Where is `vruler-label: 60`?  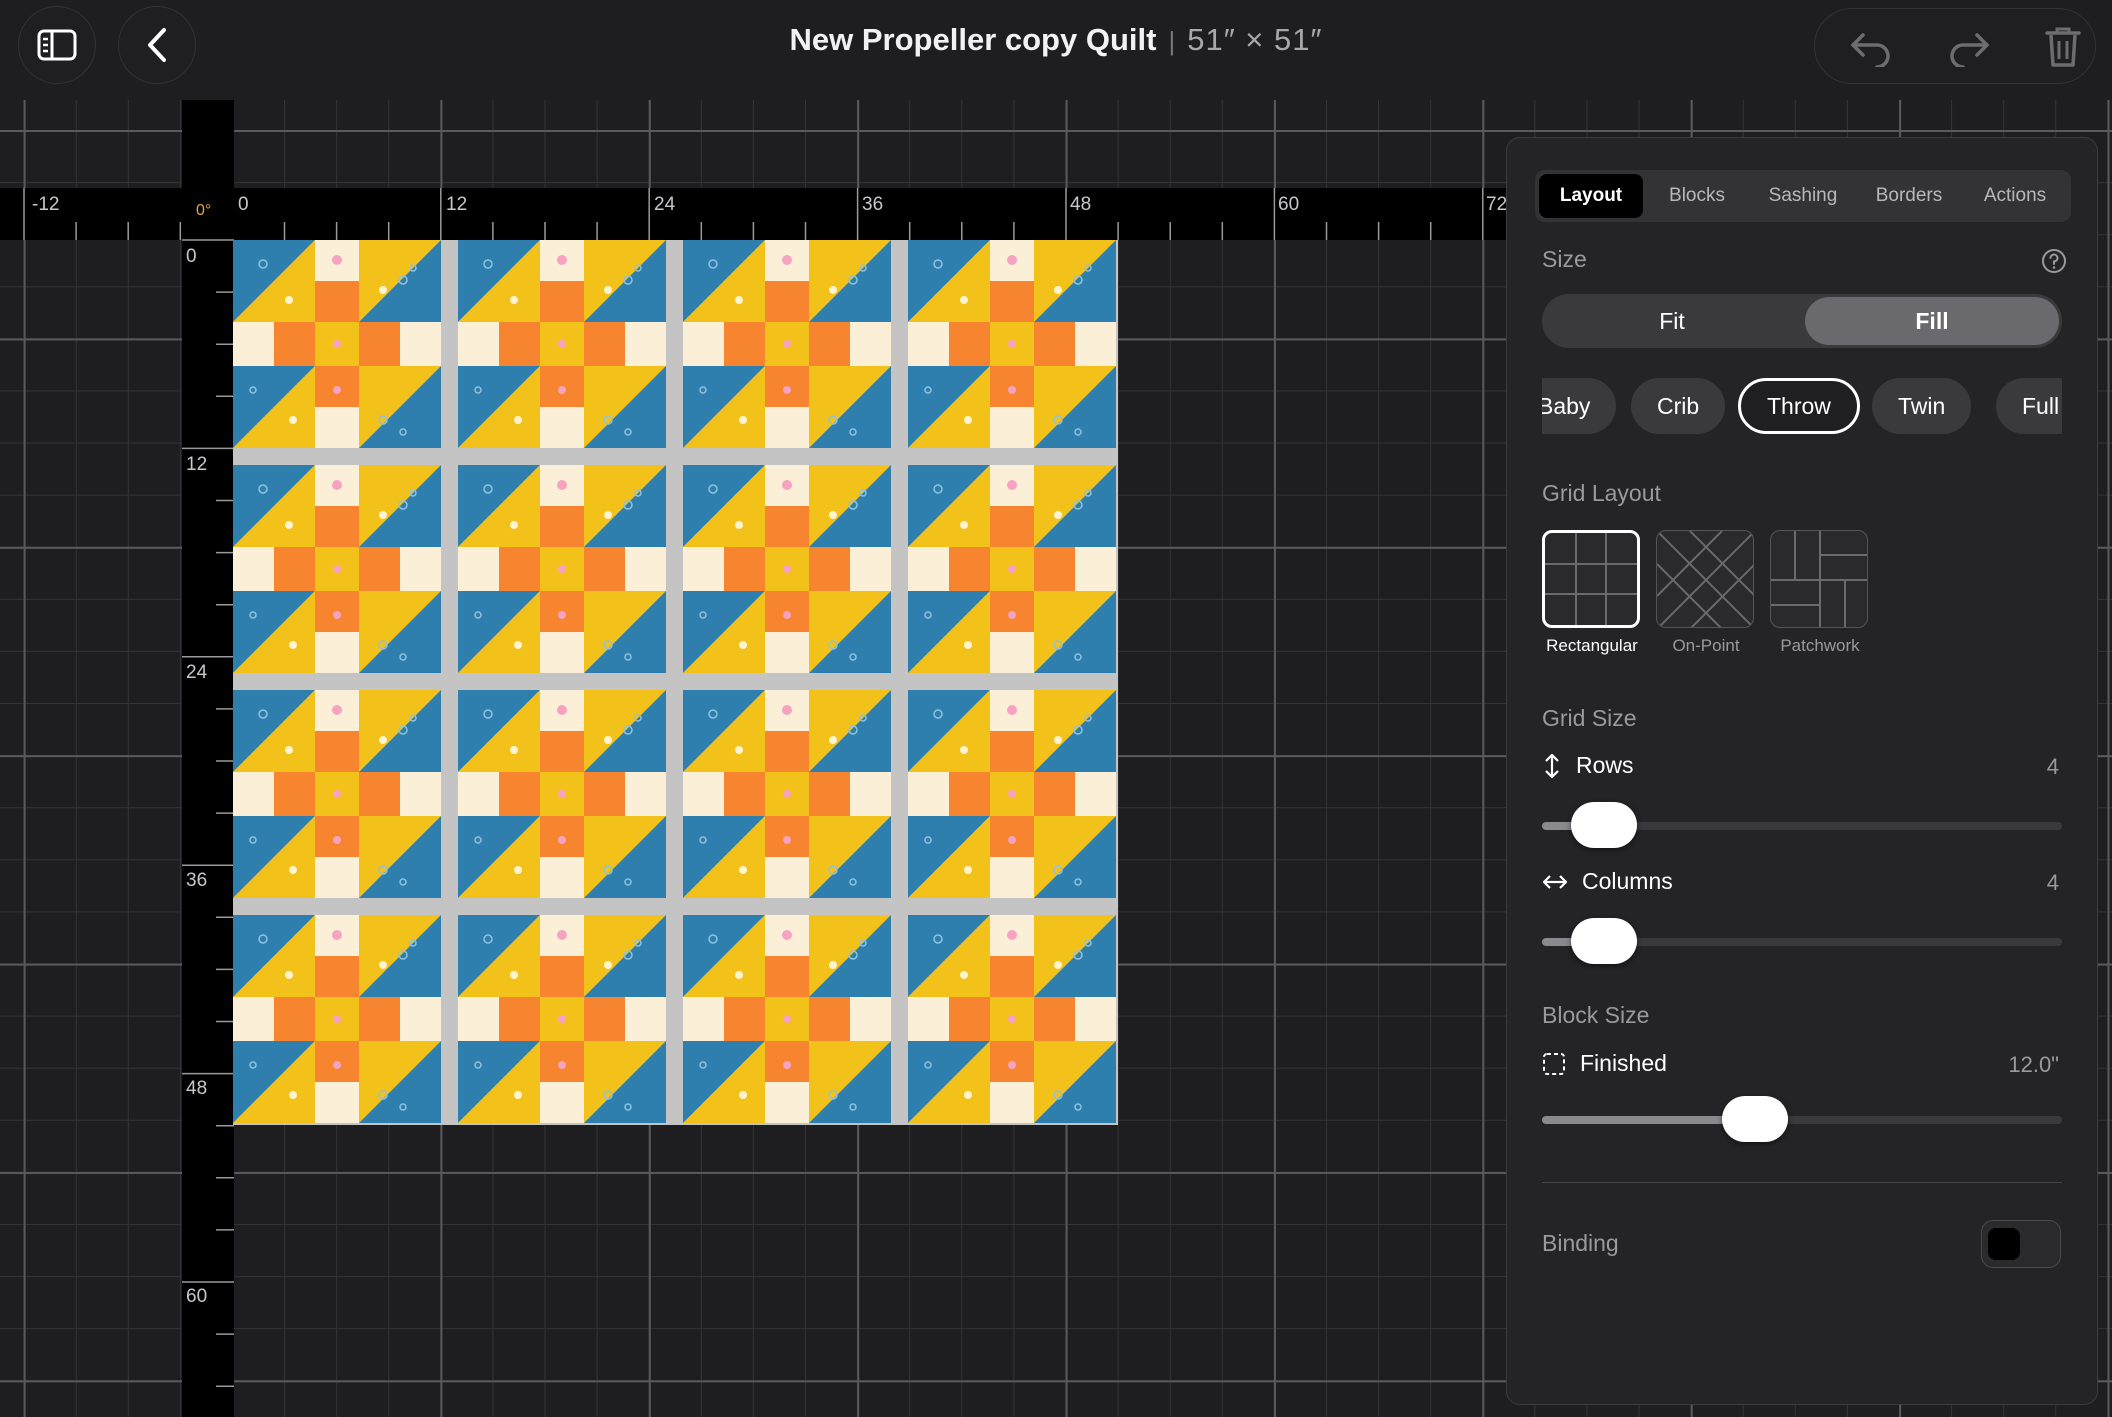 vruler-label: 60 is located at coordinates (197, 1296).